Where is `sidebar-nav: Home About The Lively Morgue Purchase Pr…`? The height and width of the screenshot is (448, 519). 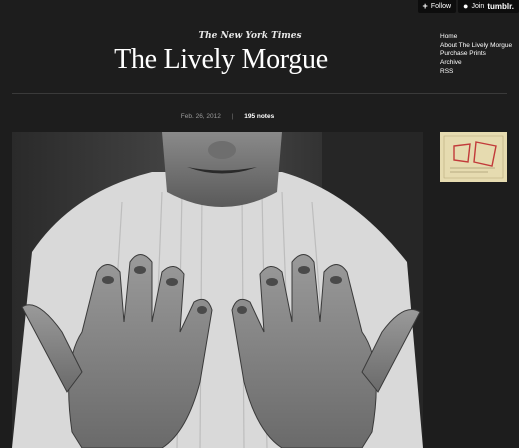 sidebar-nav: Home About The Lively Morgue Purchase Pr… is located at coordinates (476, 55).